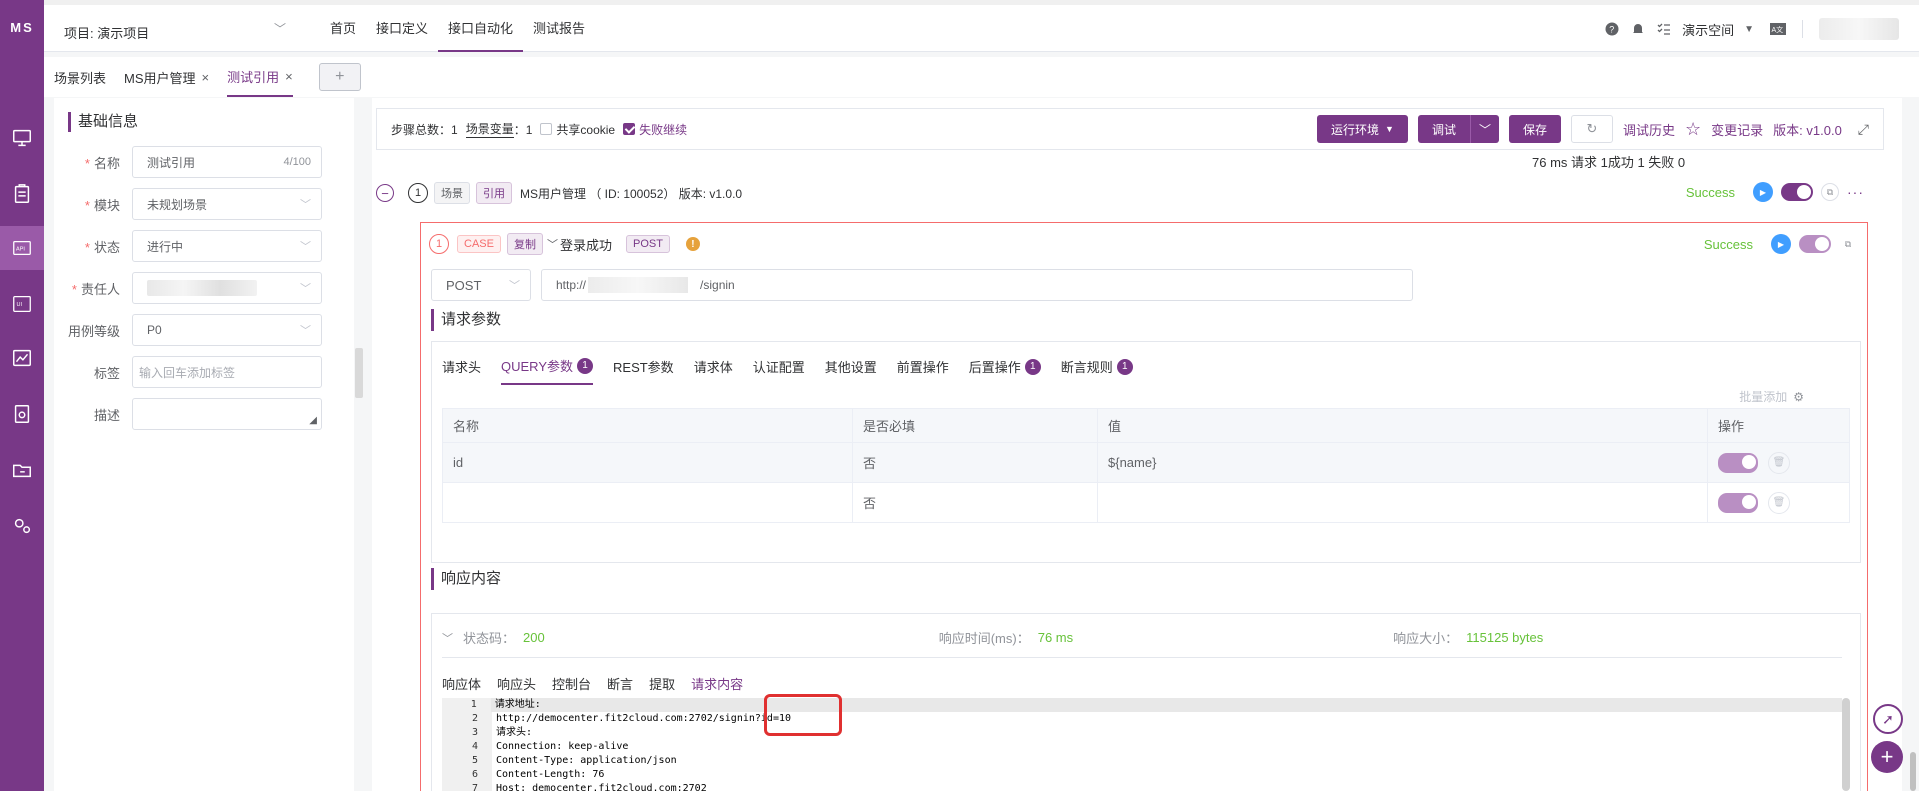  Describe the element at coordinates (339, 77) in the screenshot. I see `add-tab-button: +` at that location.